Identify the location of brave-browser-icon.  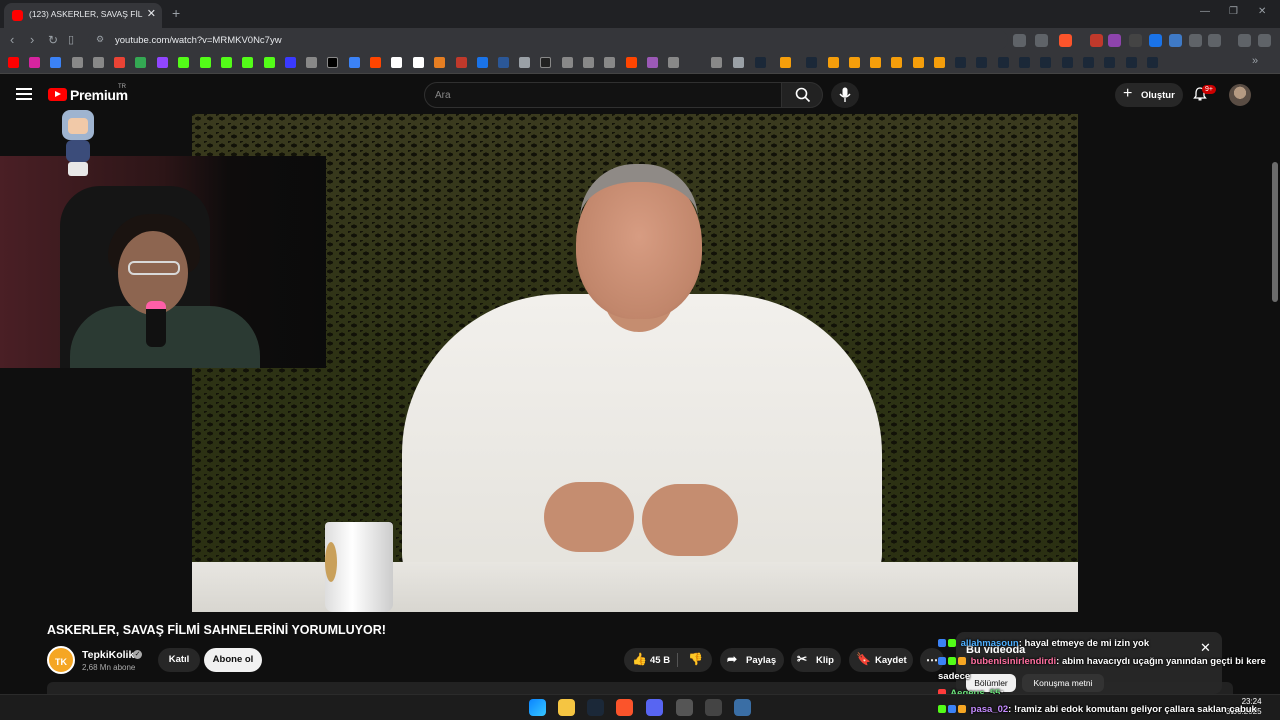
(624, 707).